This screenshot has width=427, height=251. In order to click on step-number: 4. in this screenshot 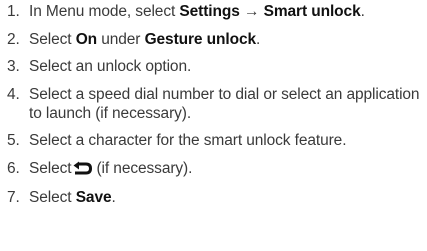, I will do `click(13, 94)`.